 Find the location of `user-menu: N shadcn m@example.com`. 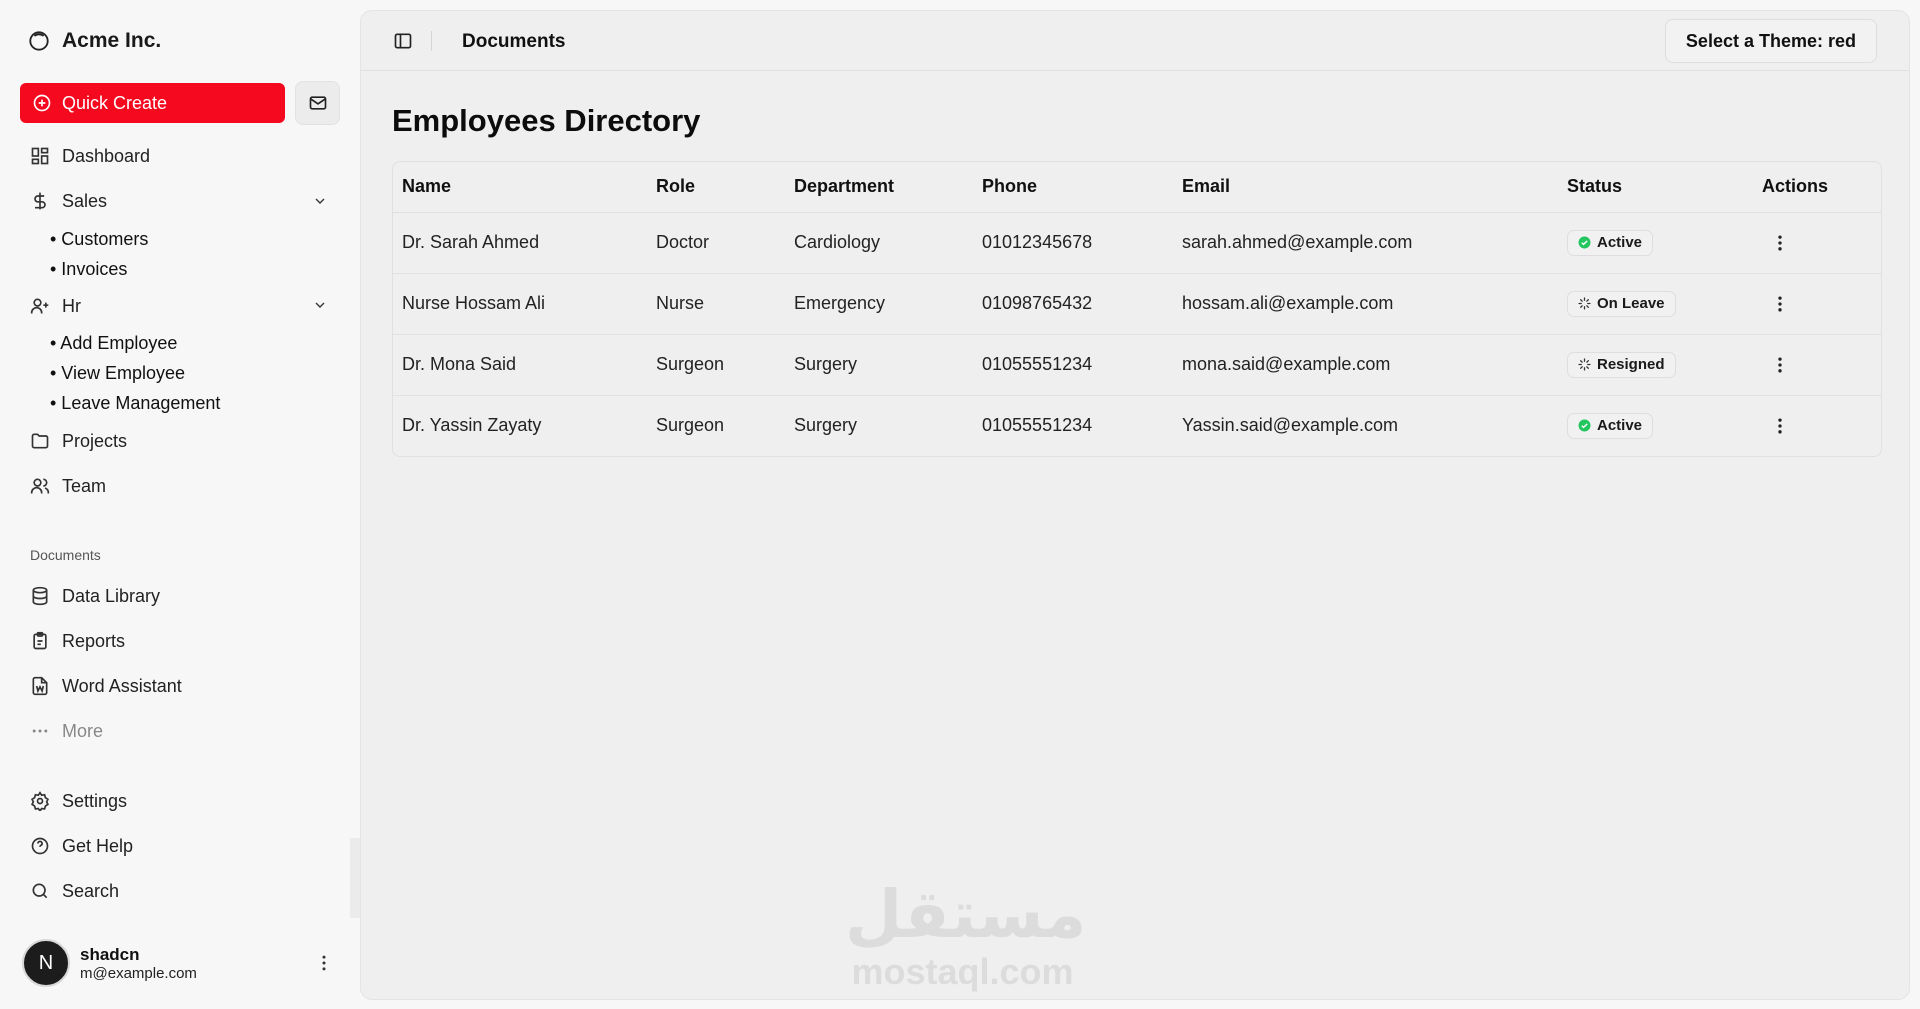

user-menu: N shadcn m@example.com is located at coordinates (180, 963).